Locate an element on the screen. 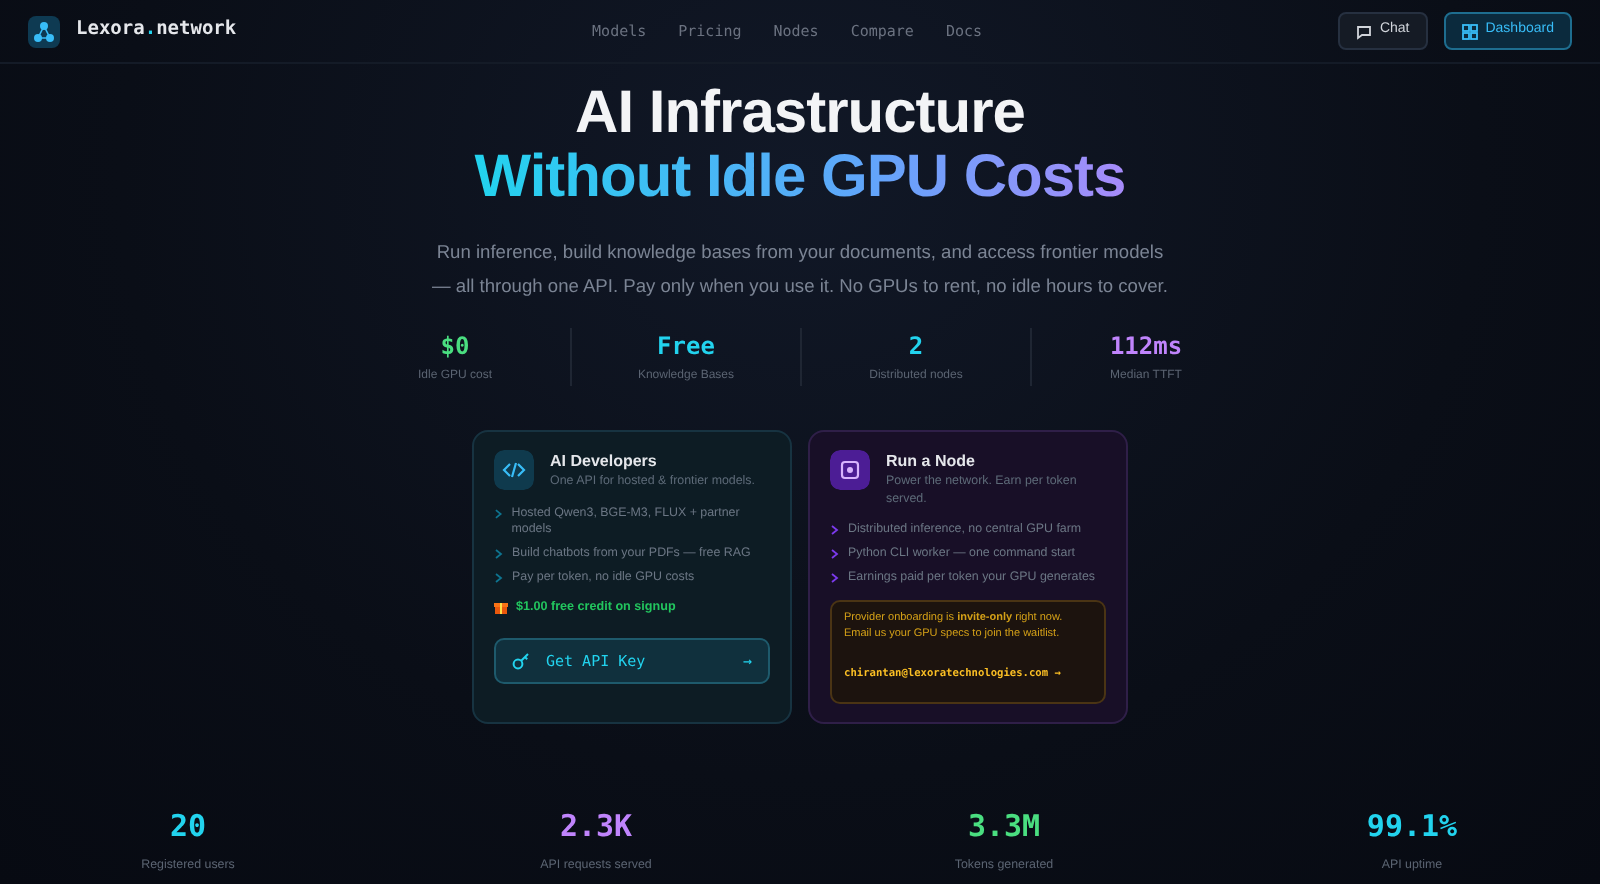 This screenshot has width=1600, height=884. stat-value: Free is located at coordinates (686, 346).